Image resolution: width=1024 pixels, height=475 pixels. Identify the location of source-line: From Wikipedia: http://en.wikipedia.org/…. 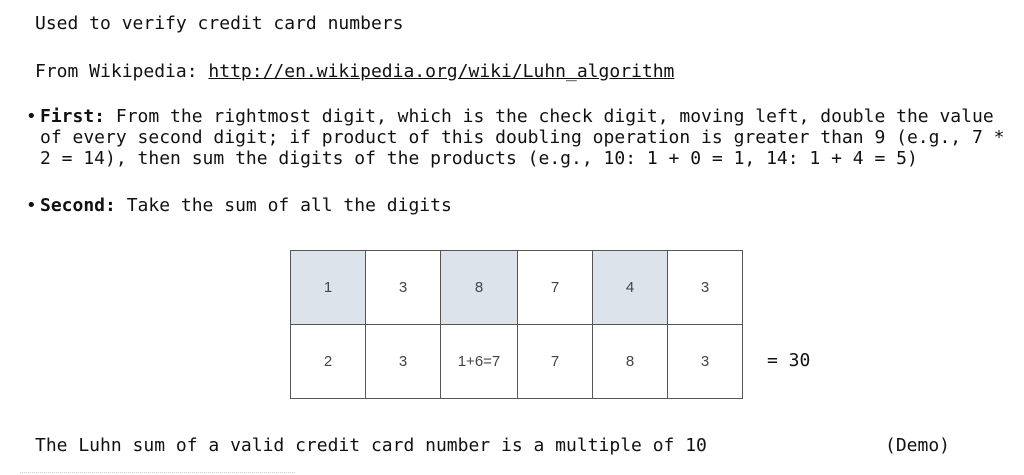
(354, 71).